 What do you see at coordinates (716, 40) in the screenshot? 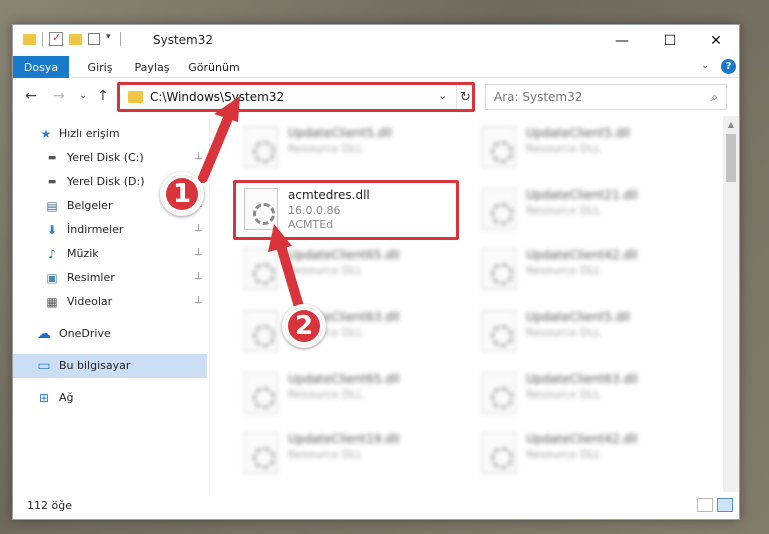
I see `close-button: ✕` at bounding box center [716, 40].